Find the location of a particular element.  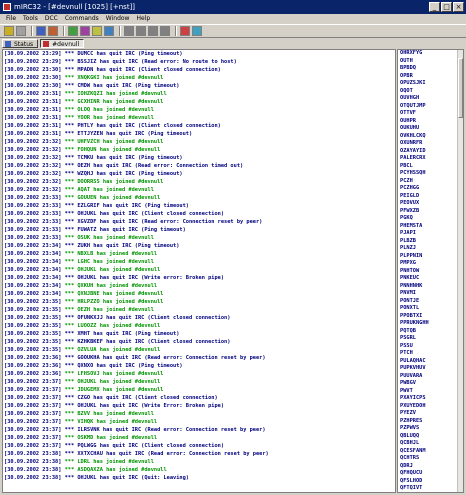

nick-list-item: QFSLHOD is located at coordinates (429, 482).